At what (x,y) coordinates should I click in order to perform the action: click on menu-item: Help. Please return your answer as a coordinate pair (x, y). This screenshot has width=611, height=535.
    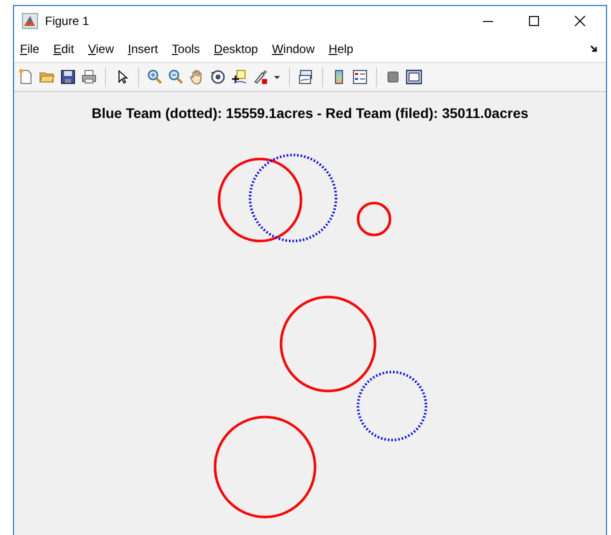
    Looking at the image, I should click on (341, 49).